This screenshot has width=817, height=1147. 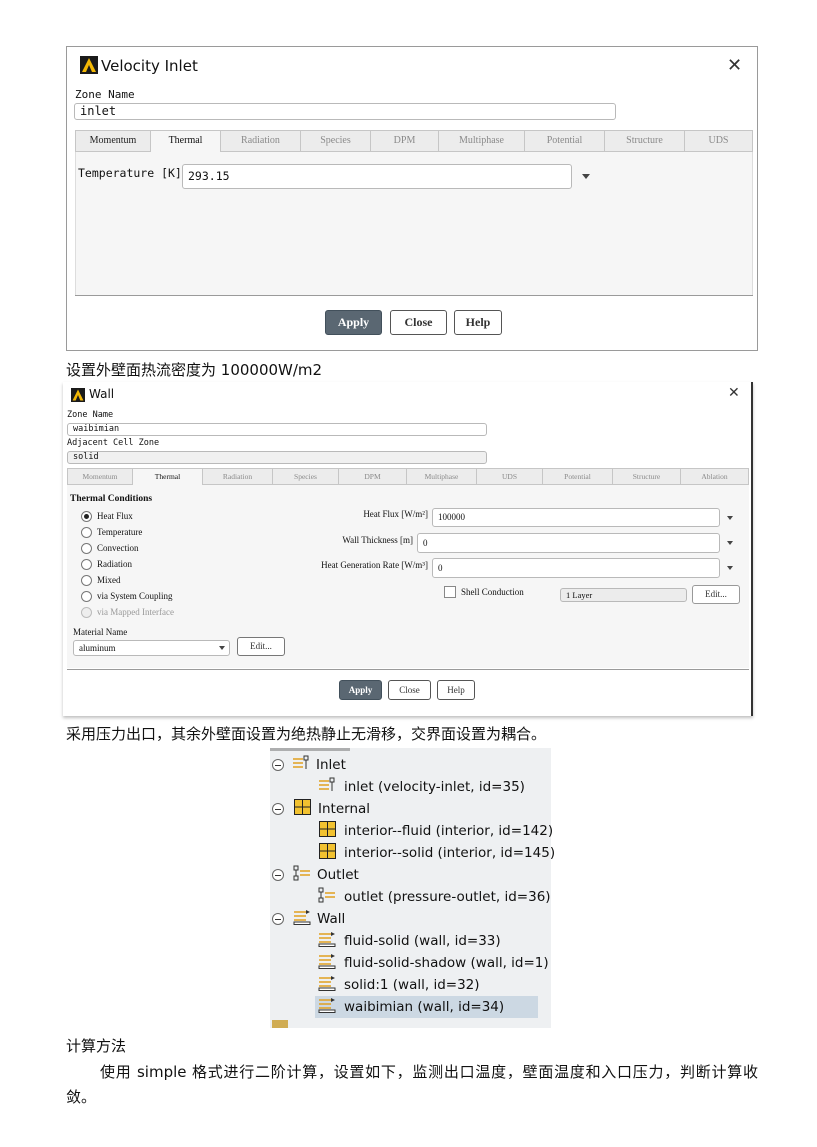 I want to click on wall-thickness-label: Wall Thickness [m], so click(x=377, y=540).